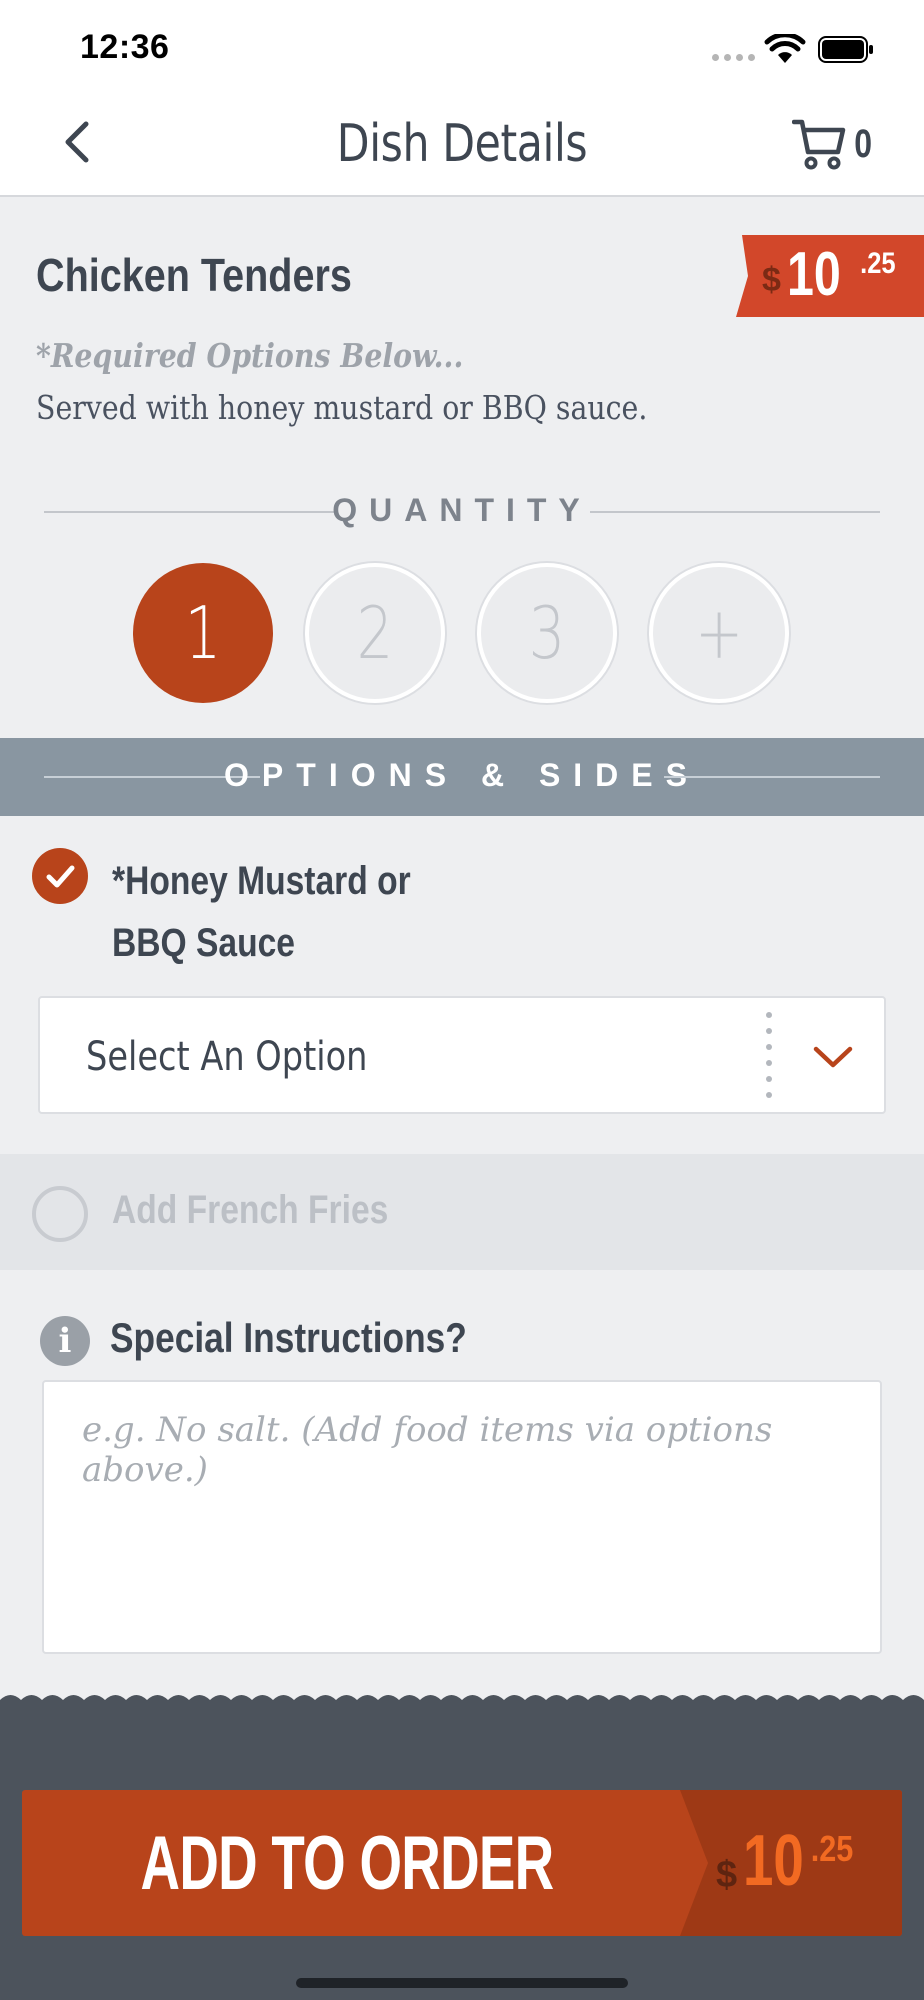 The width and height of the screenshot is (924, 2000). I want to click on cart-count: 0, so click(863, 143).